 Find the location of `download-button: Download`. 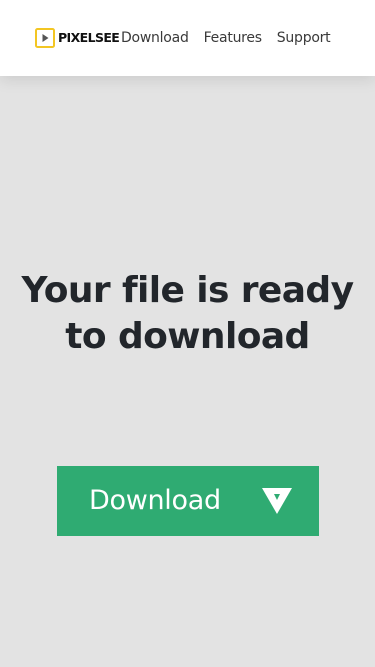

download-button: Download is located at coordinates (188, 501).